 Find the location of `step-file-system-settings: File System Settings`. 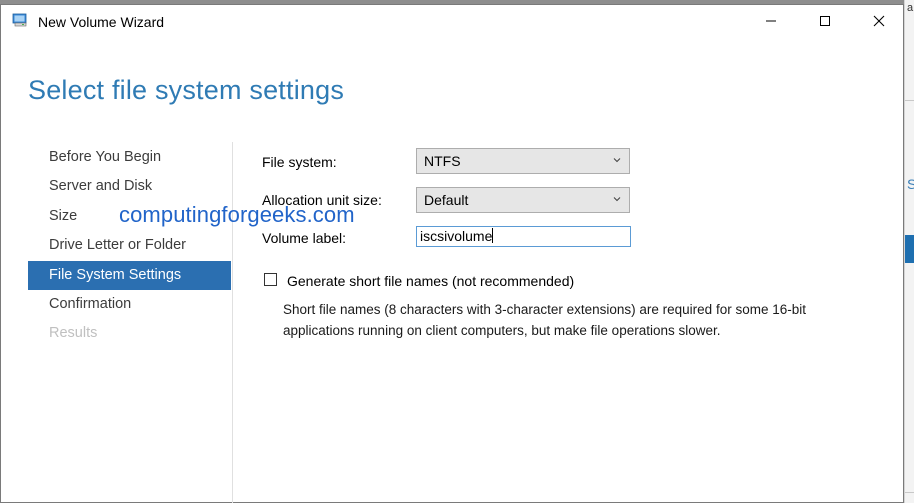

step-file-system-settings: File System Settings is located at coordinates (129, 275).